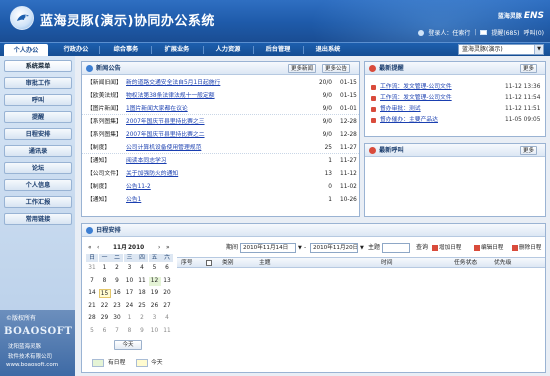 The height and width of the screenshot is (376, 550). What do you see at coordinates (98, 248) in the screenshot?
I see `prev-month-button: ‹` at bounding box center [98, 248].